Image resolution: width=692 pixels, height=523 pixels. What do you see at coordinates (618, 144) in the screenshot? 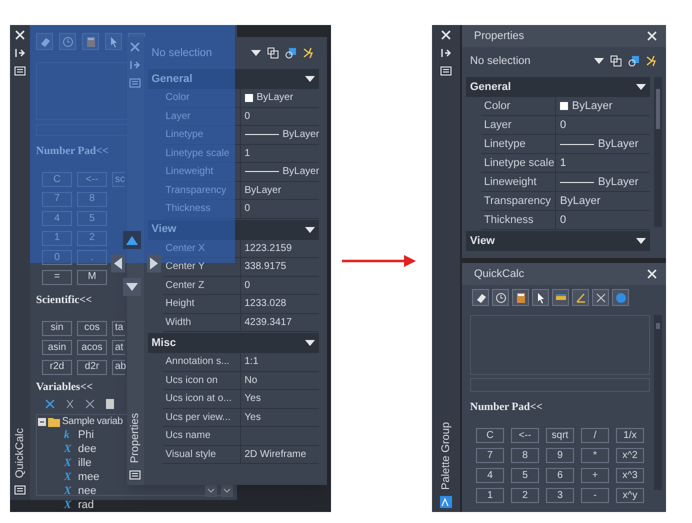
I see `property-value: ByLayer` at bounding box center [618, 144].